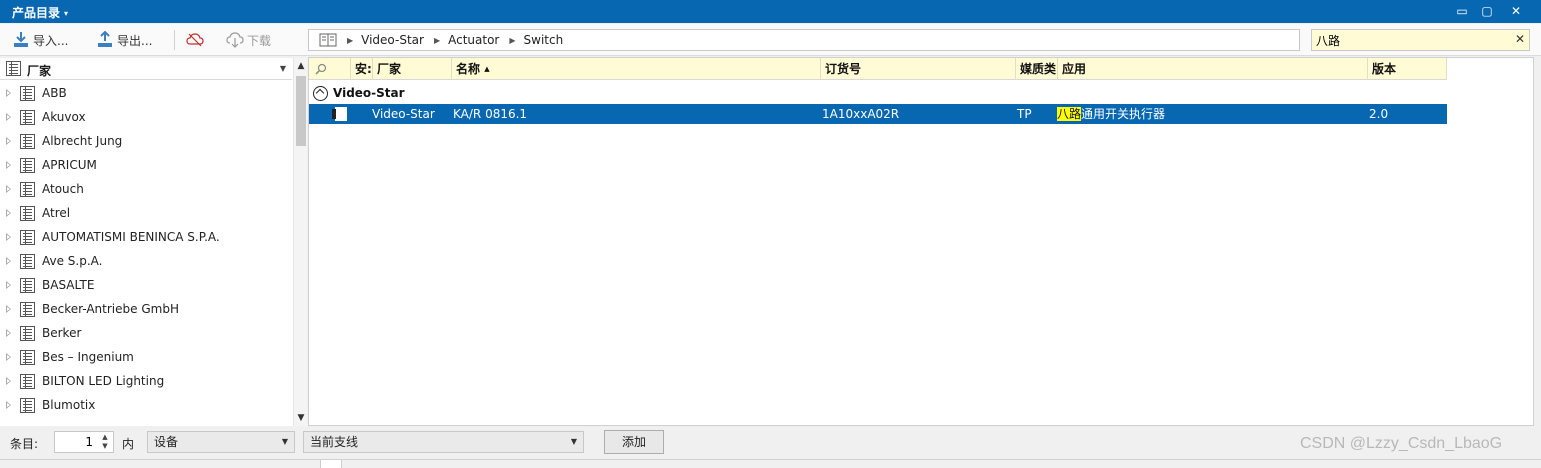 This screenshot has height=468, width=1541. I want to click on list-item: Atouch, so click(146, 190).